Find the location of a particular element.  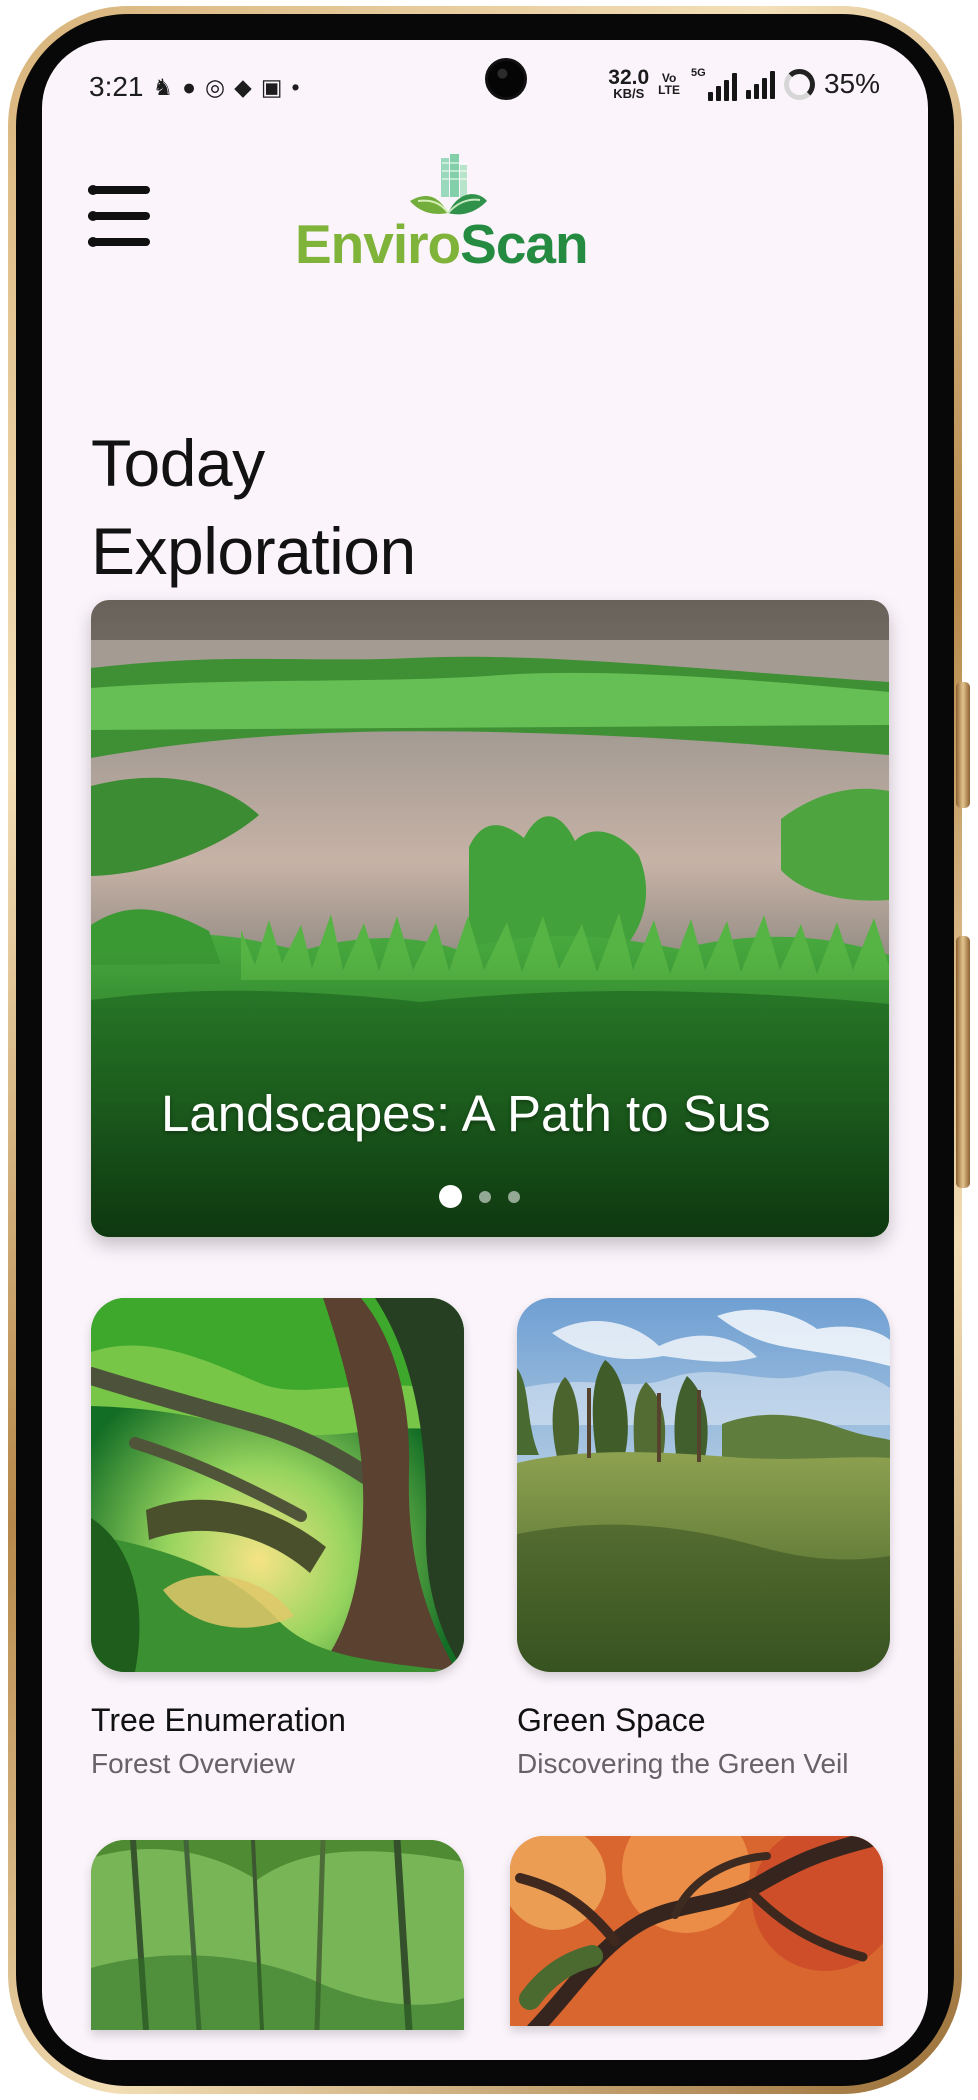

volte-indicator: Vo LTE is located at coordinates (669, 84).